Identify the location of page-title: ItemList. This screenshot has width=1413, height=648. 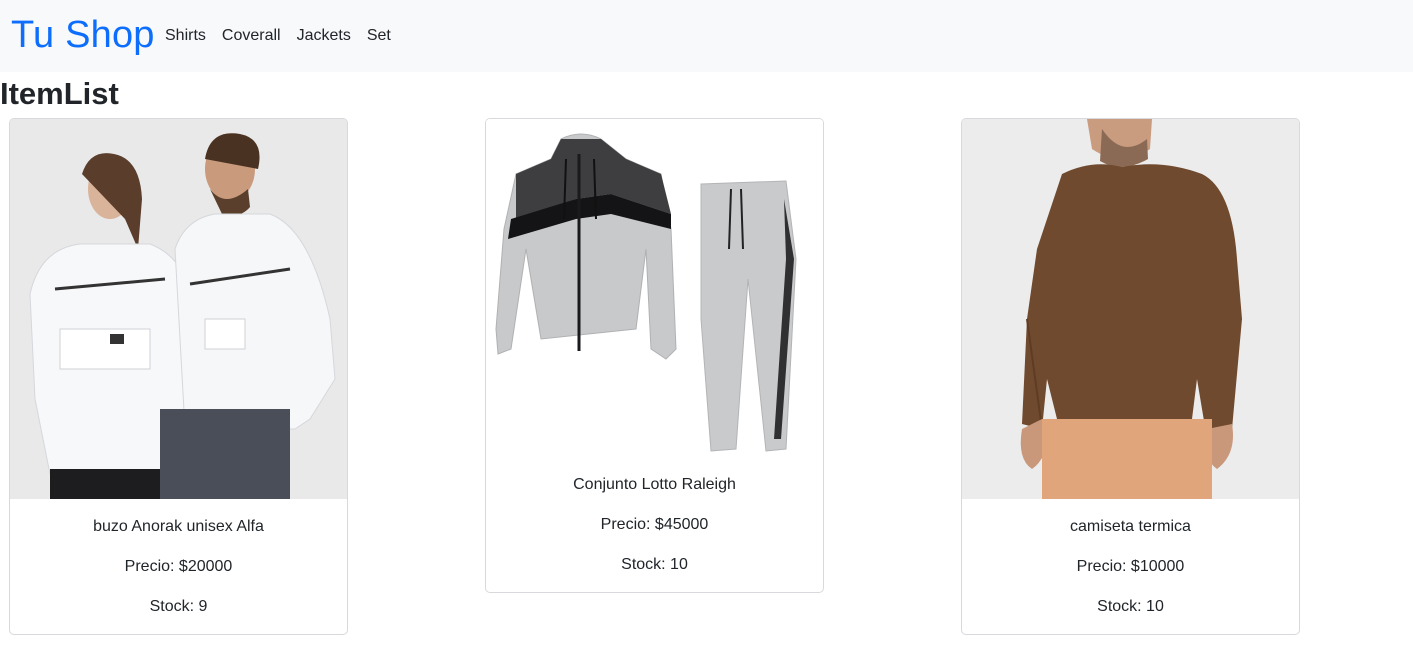
(59, 93).